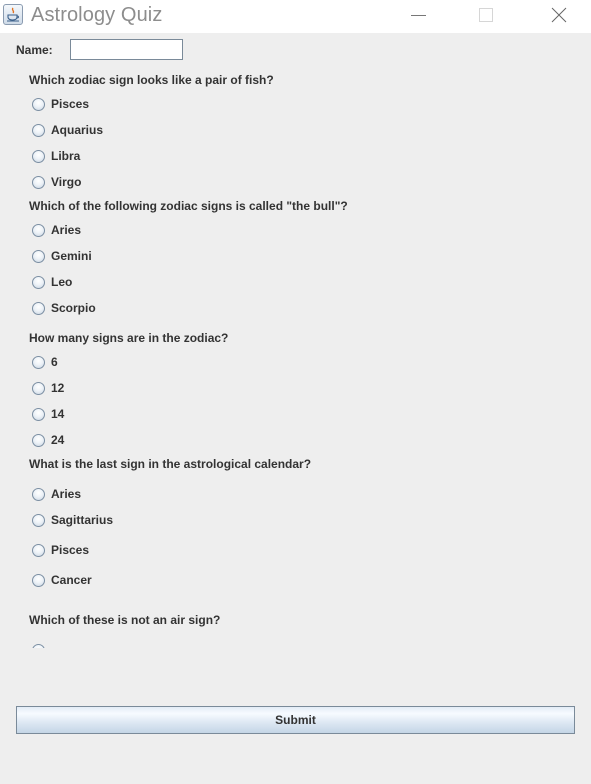 This screenshot has width=591, height=784. What do you see at coordinates (97, 15) in the screenshot?
I see `window-title: Astrology Quiz` at bounding box center [97, 15].